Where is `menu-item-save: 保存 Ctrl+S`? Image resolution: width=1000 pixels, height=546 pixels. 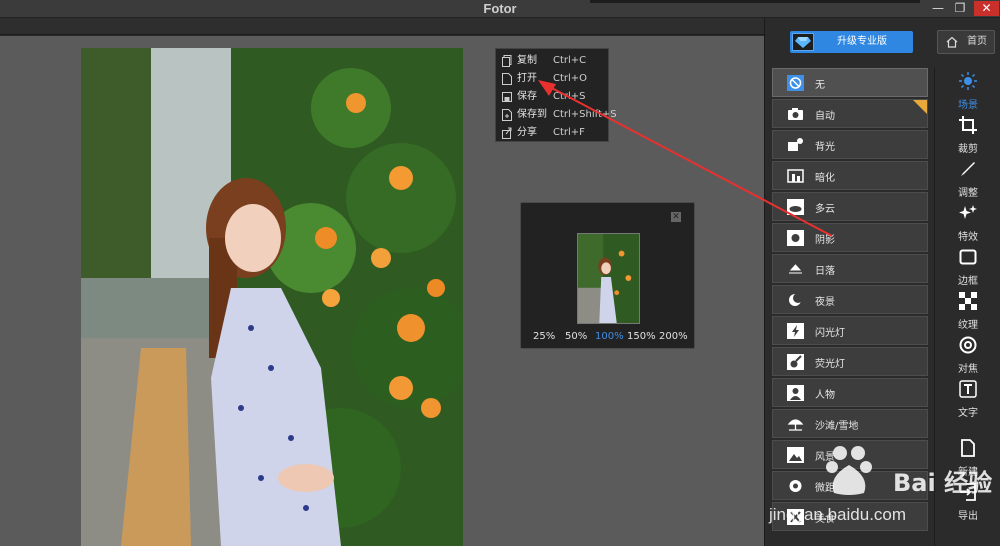 menu-item-save: 保存 Ctrl+S is located at coordinates (552, 97).